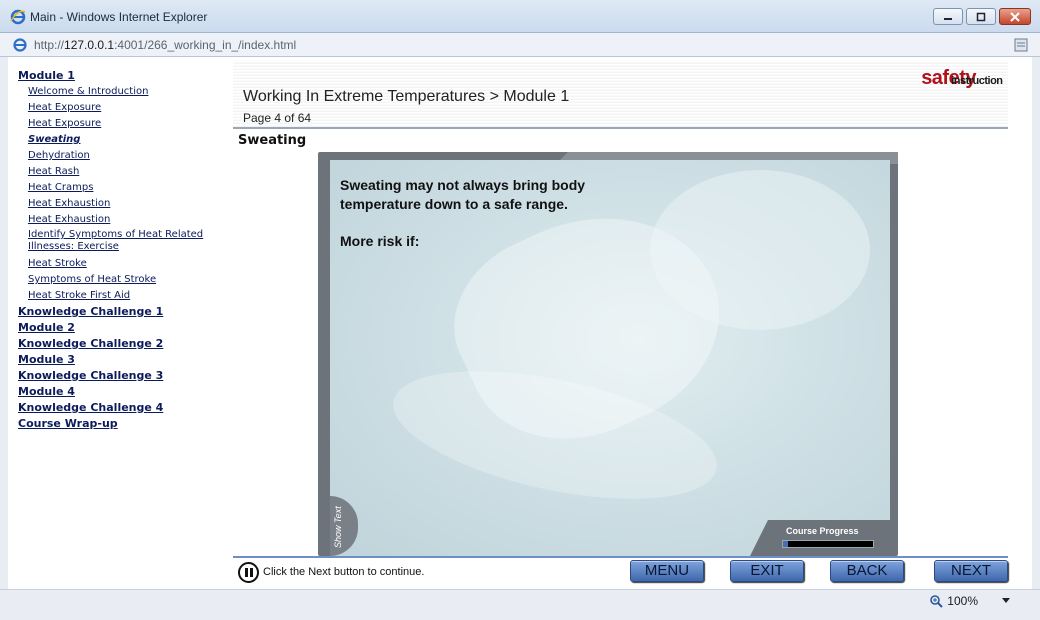  I want to click on nav-section-link: Module 3, so click(125, 360).